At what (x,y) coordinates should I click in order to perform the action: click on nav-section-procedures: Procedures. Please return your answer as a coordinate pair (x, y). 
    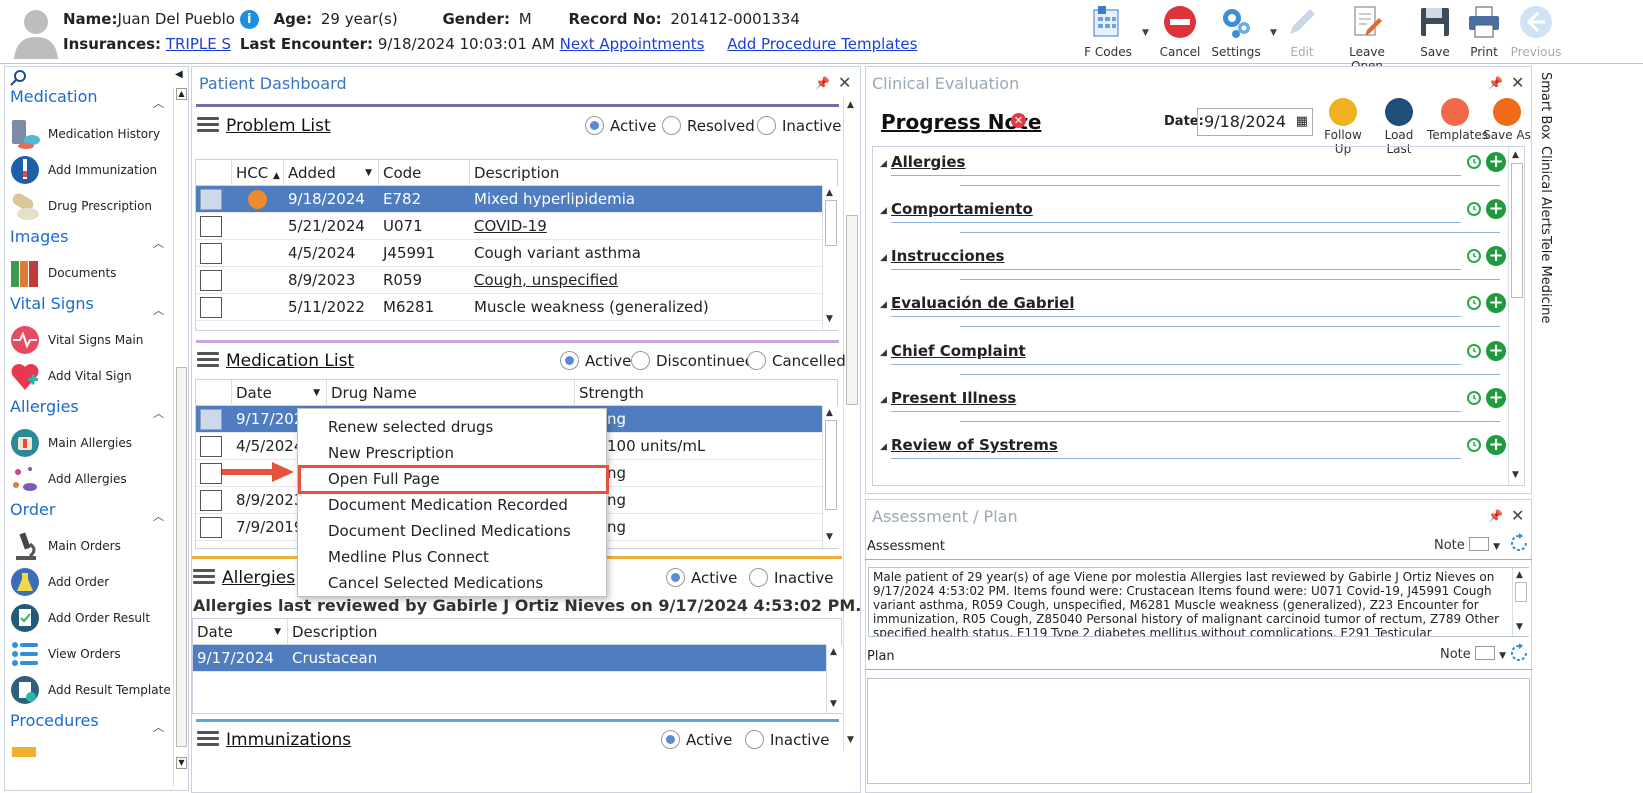
    Looking at the image, I should click on (54, 720).